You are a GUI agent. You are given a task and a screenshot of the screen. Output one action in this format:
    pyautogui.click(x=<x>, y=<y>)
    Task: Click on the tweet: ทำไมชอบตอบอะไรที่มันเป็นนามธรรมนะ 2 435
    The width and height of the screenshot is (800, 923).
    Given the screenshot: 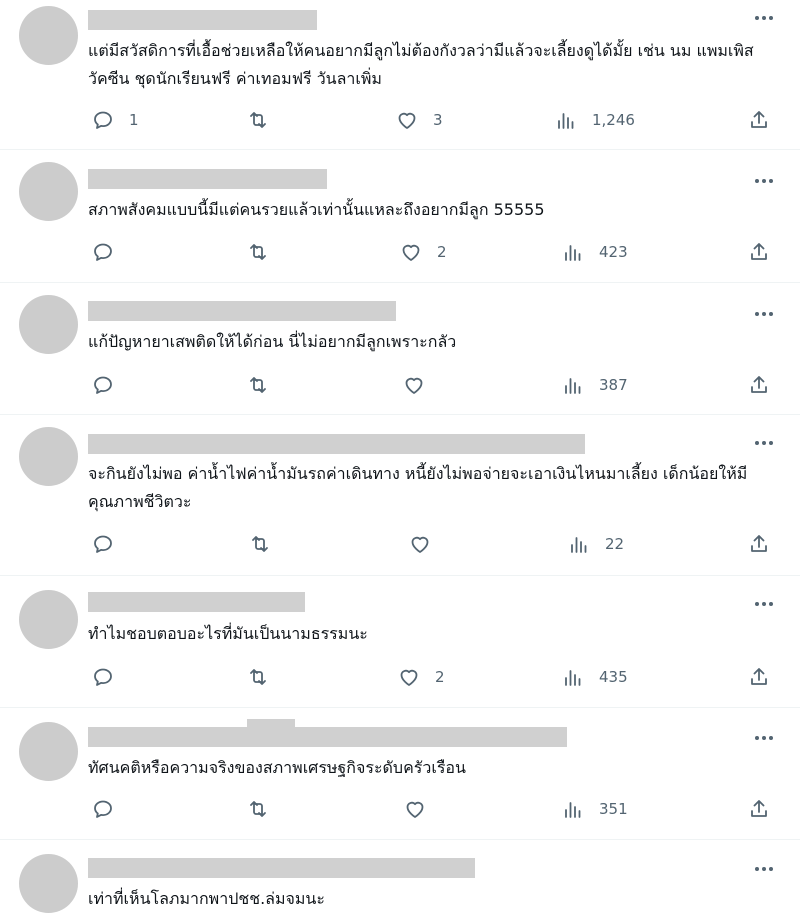 What is the action you would take?
    pyautogui.click(x=400, y=642)
    